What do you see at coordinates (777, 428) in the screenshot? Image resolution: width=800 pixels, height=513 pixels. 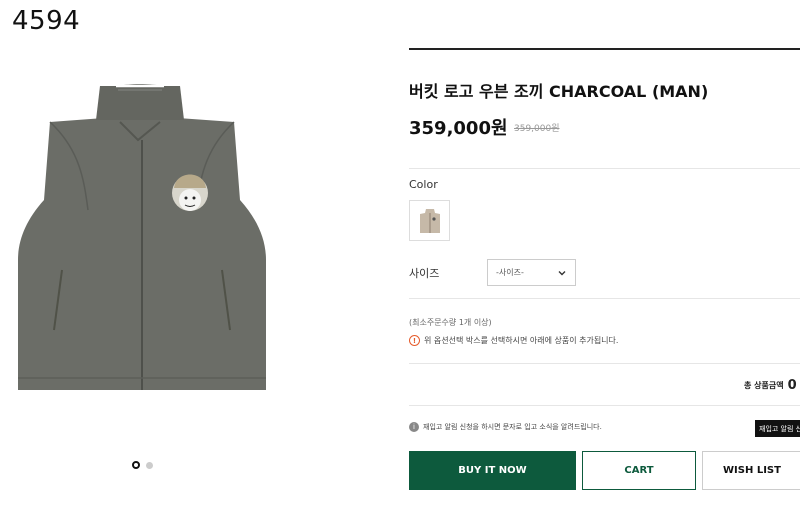 I see `restock-alert-button: 재입고 알림 신청` at bounding box center [777, 428].